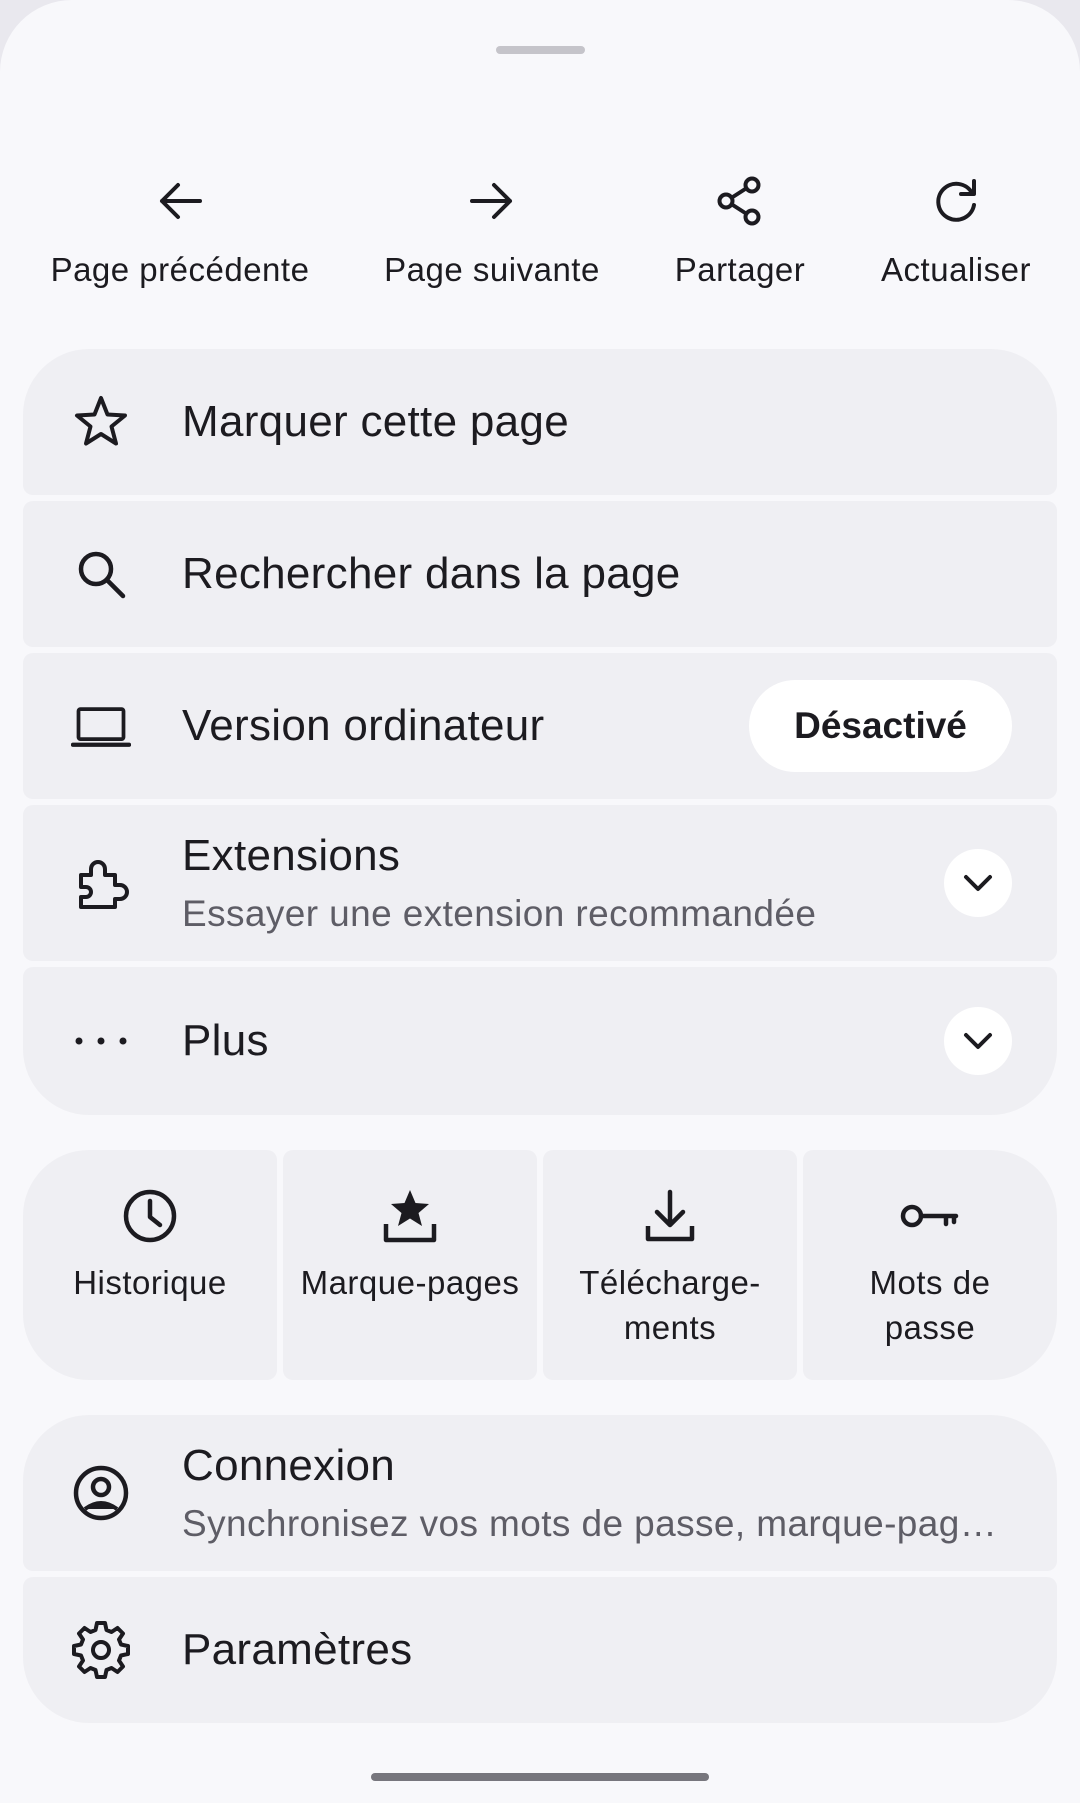 The width and height of the screenshot is (1080, 1803). Describe the element at coordinates (410, 1216) in the screenshot. I see `bookmark-tray-icon` at that location.